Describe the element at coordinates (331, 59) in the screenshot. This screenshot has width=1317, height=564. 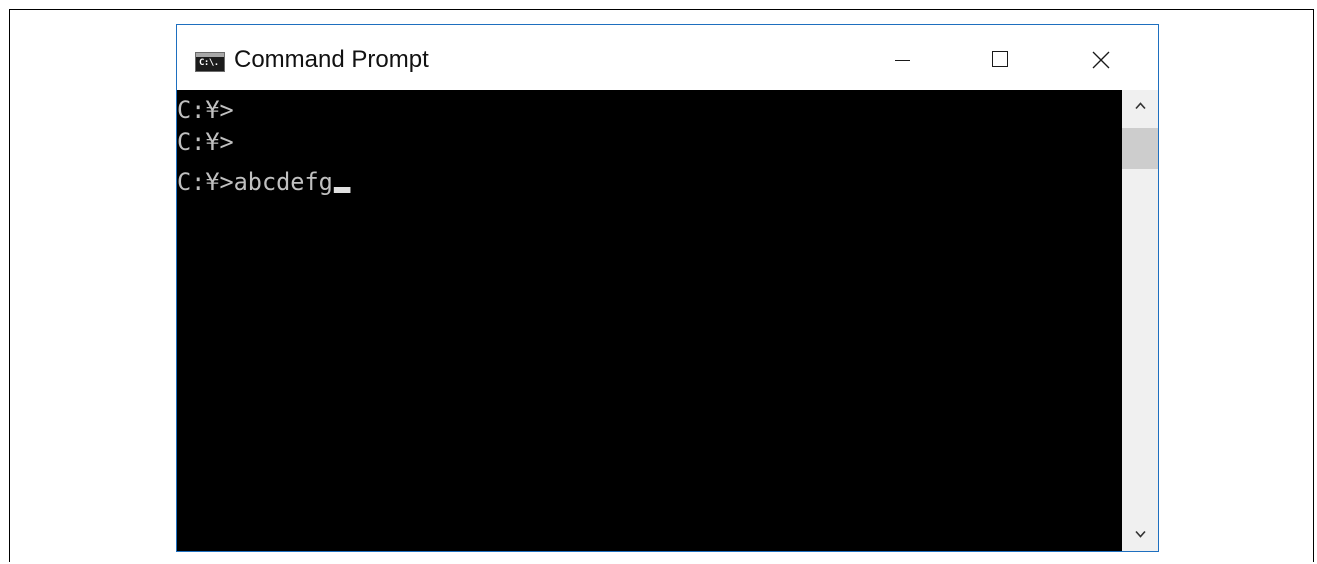
I see `window-title: Command Prompt` at that location.